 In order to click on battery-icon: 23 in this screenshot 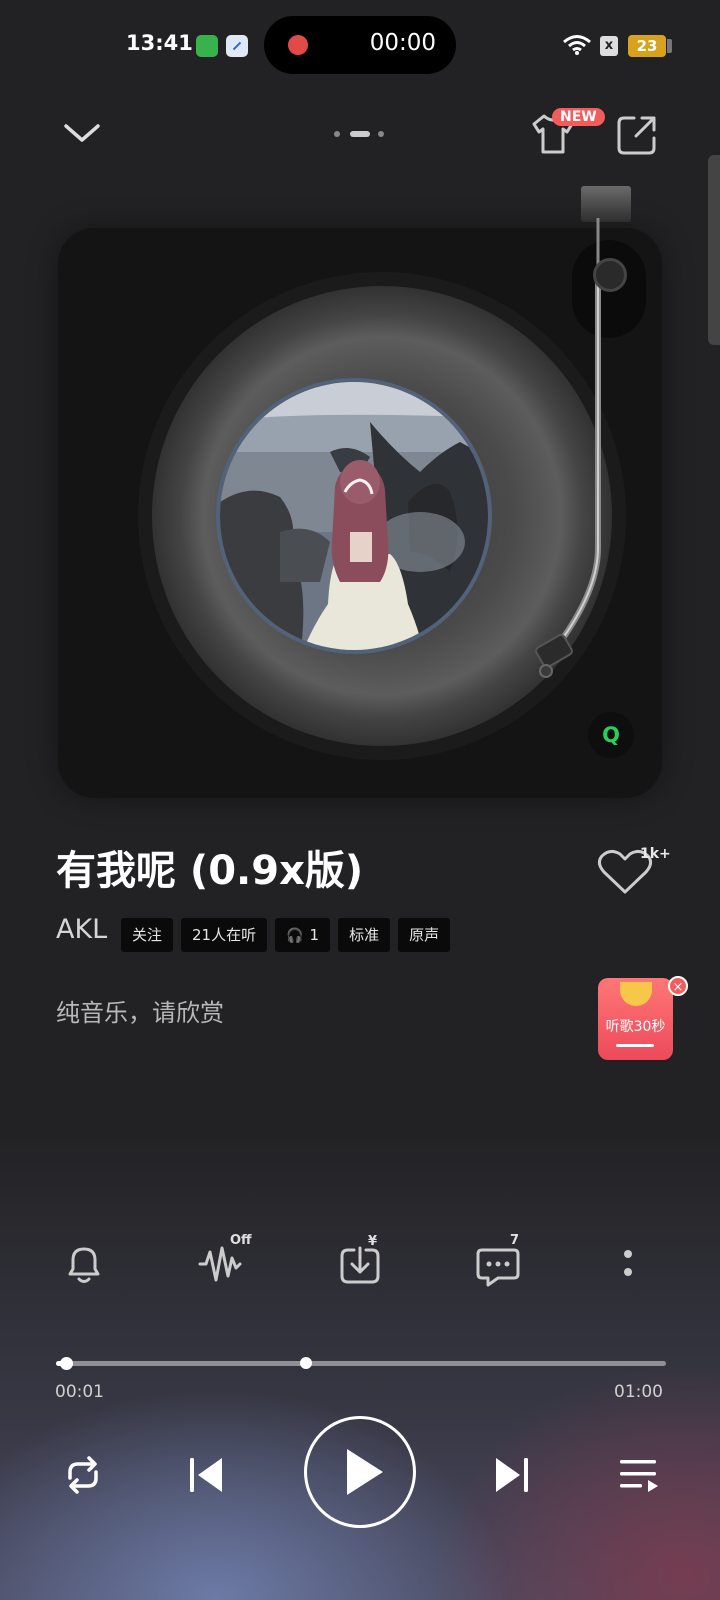, I will do `click(650, 46)`.